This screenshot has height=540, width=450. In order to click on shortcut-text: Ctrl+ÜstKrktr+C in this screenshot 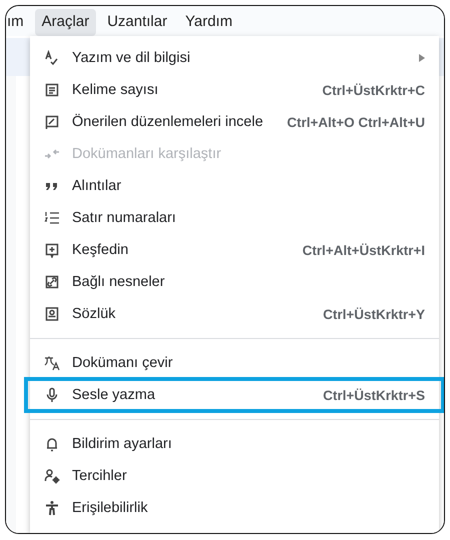, I will do `click(373, 90)`.